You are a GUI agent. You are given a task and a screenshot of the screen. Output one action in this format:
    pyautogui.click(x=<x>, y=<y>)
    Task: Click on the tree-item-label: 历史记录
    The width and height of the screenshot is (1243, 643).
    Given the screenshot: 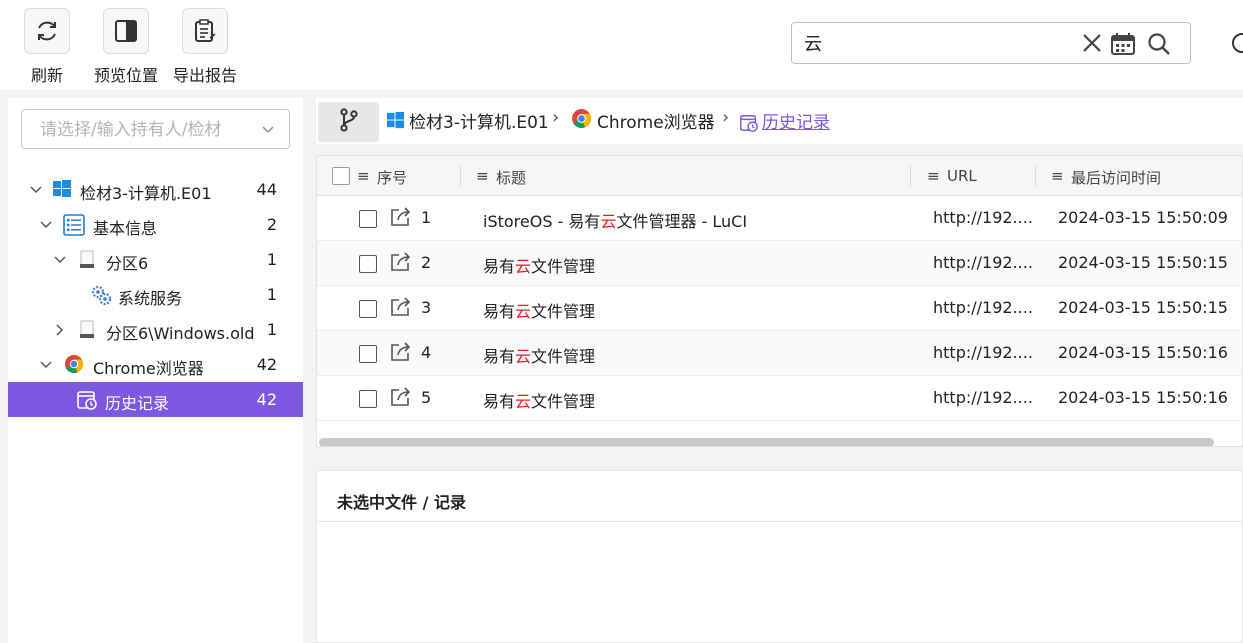 What is the action you would take?
    pyautogui.click(x=137, y=403)
    